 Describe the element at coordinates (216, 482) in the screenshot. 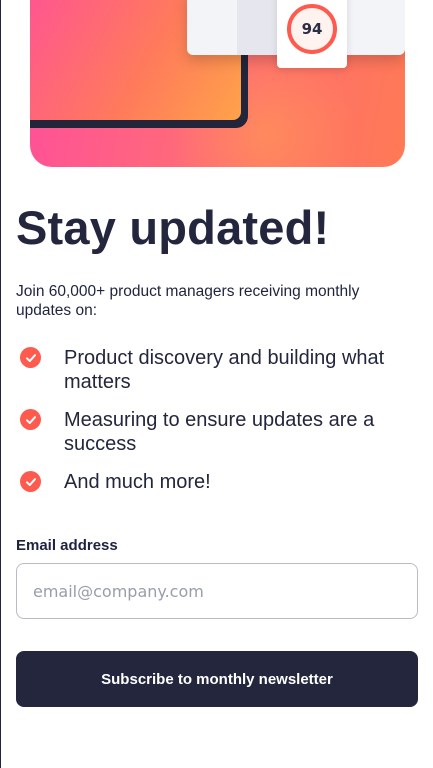

I see `feature-item: And much more!` at that location.